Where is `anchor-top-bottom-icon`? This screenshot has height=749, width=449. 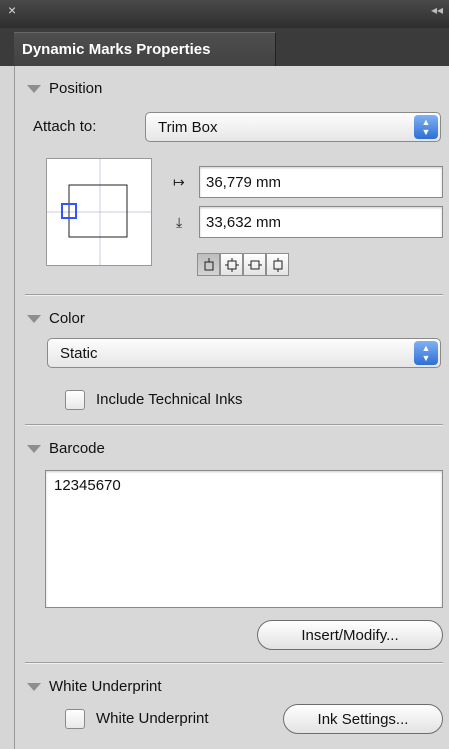
anchor-top-bottom-icon is located at coordinates (277, 264).